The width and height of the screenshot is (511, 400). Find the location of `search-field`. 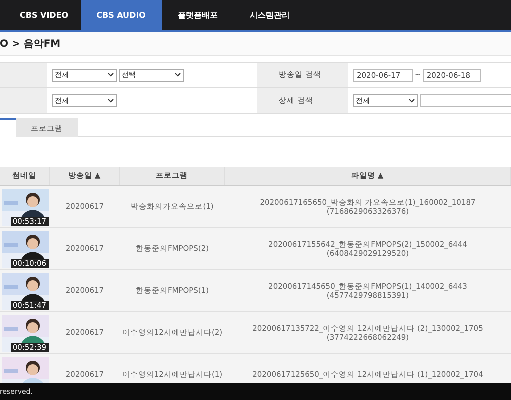

search-field is located at coordinates (465, 100).